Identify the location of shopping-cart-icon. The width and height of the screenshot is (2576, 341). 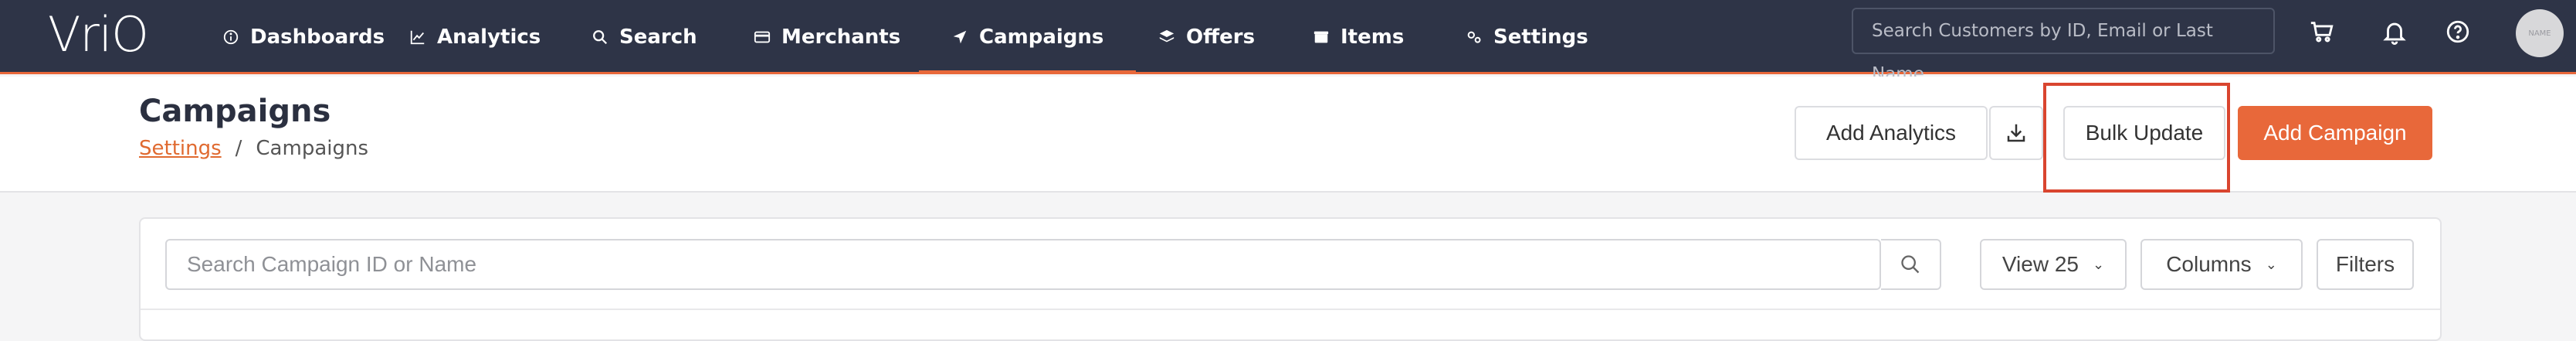
(2322, 32).